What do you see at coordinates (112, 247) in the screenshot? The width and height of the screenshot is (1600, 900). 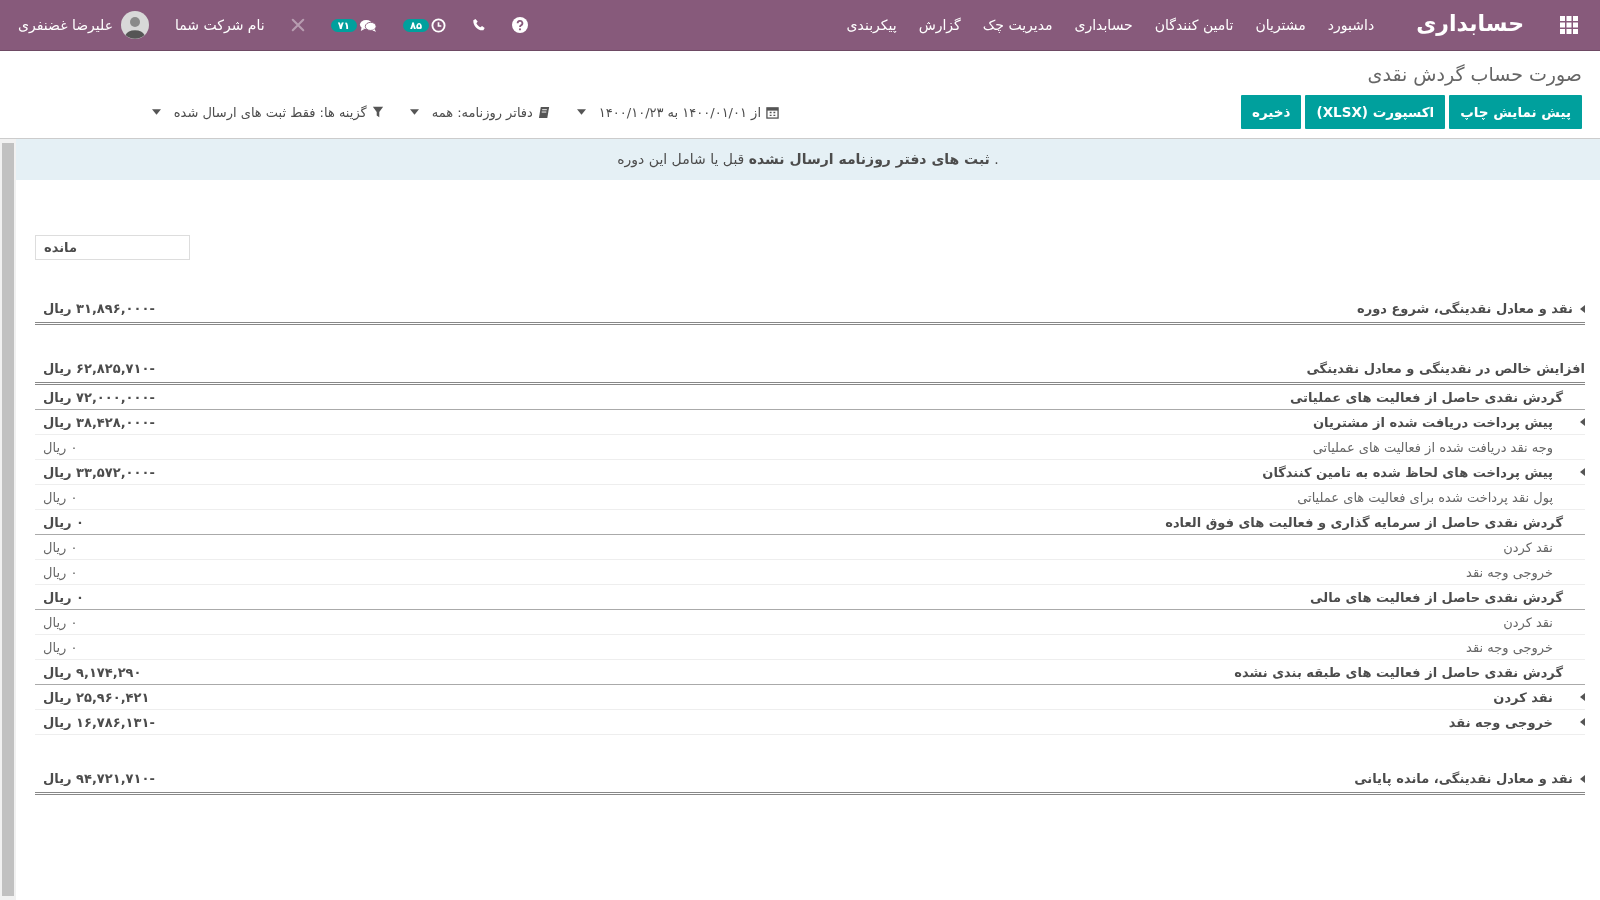 I see `column-header: مانده` at bounding box center [112, 247].